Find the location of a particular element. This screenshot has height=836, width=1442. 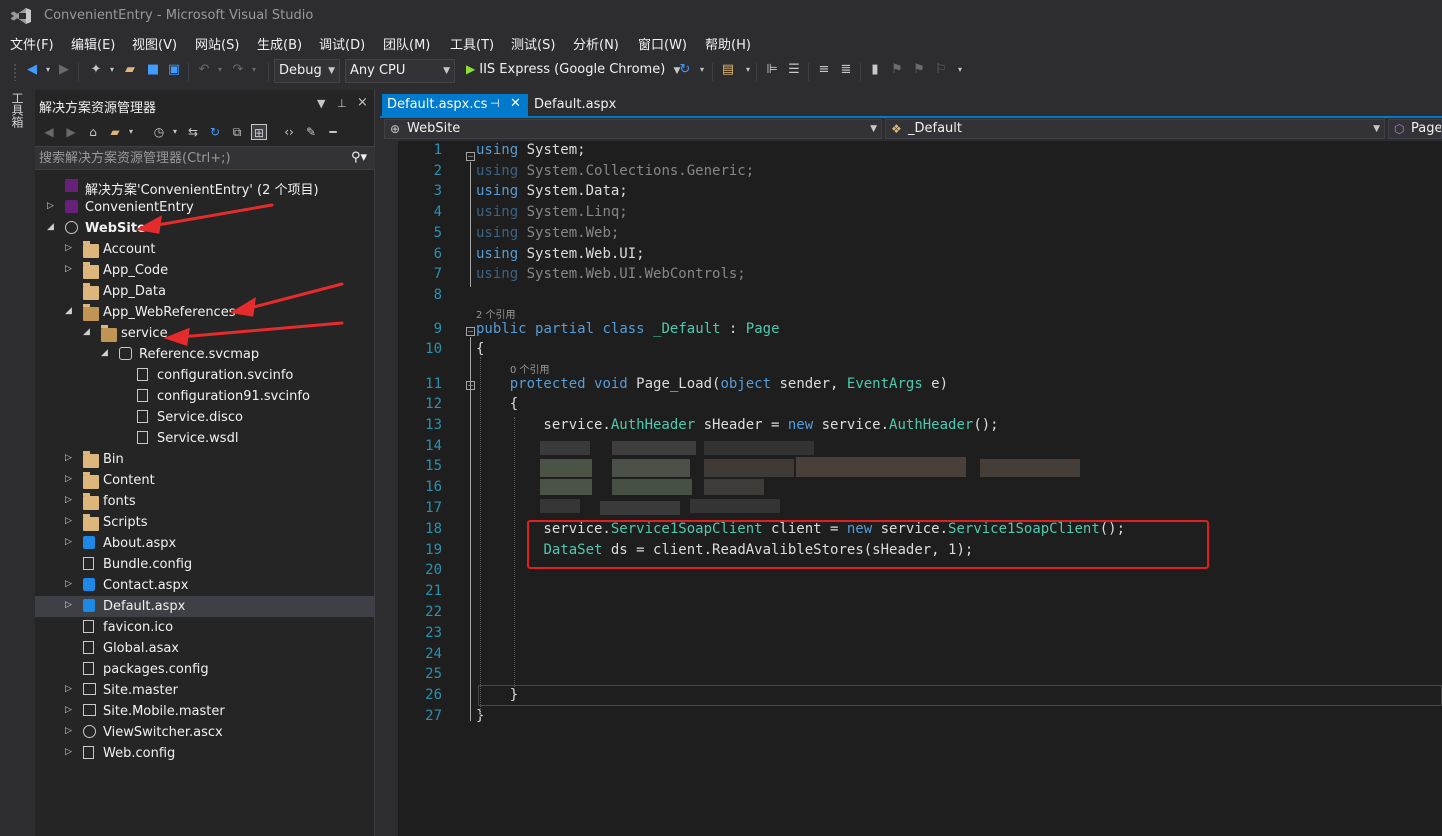

forward-icon: ▶ is located at coordinates (71, 132).